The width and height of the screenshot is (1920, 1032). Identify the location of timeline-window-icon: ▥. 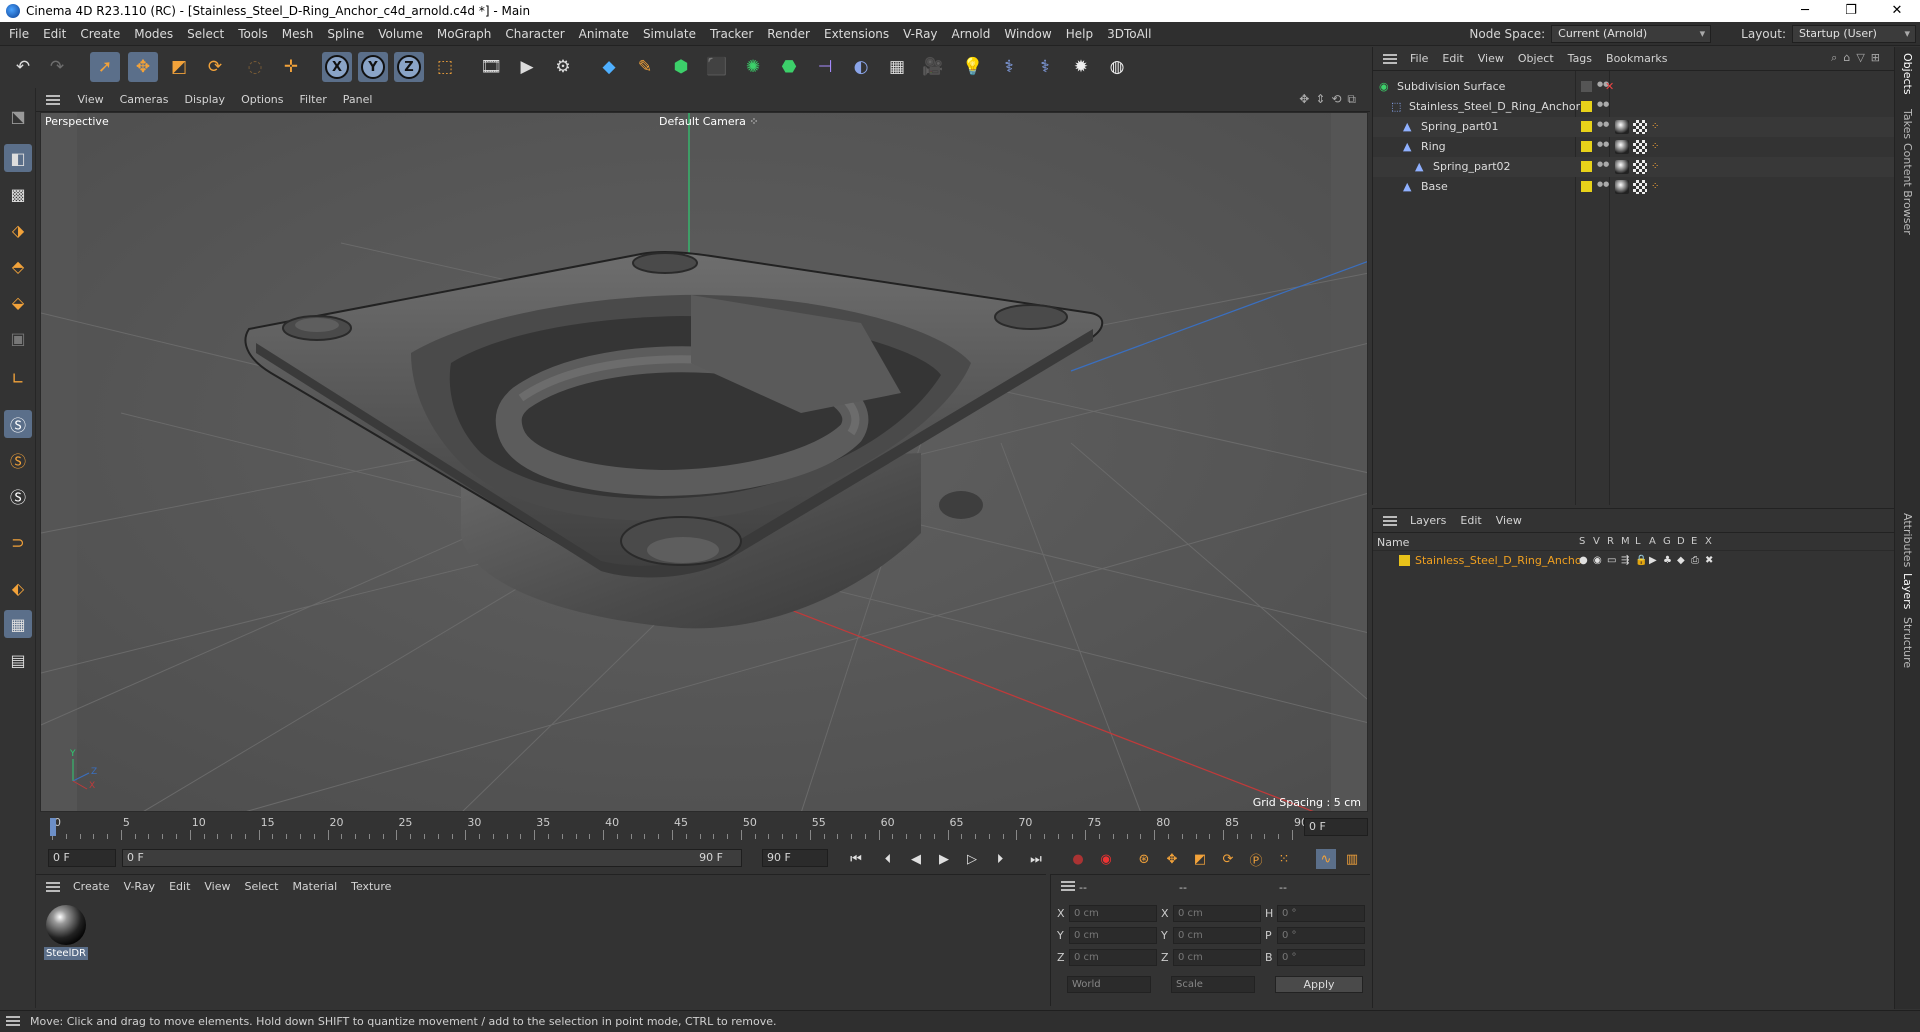
(1352, 859).